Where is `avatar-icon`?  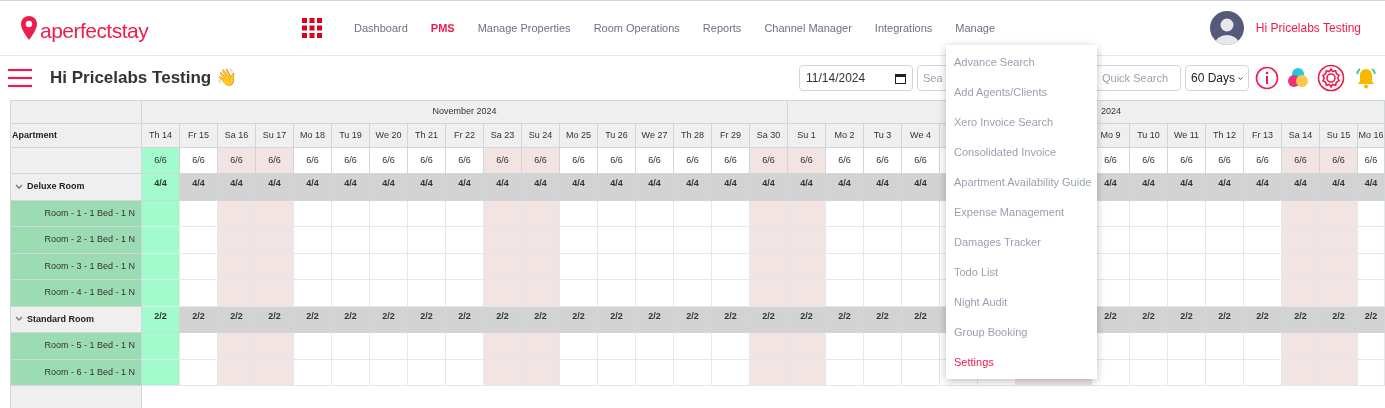 avatar-icon is located at coordinates (1226, 28).